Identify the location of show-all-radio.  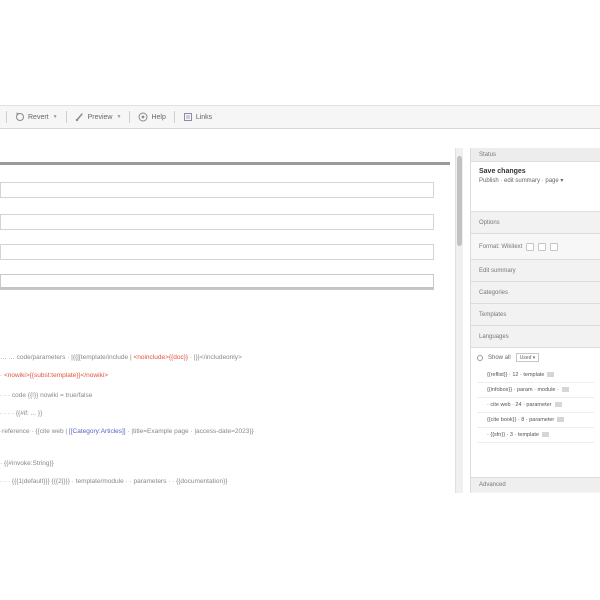
(480, 357).